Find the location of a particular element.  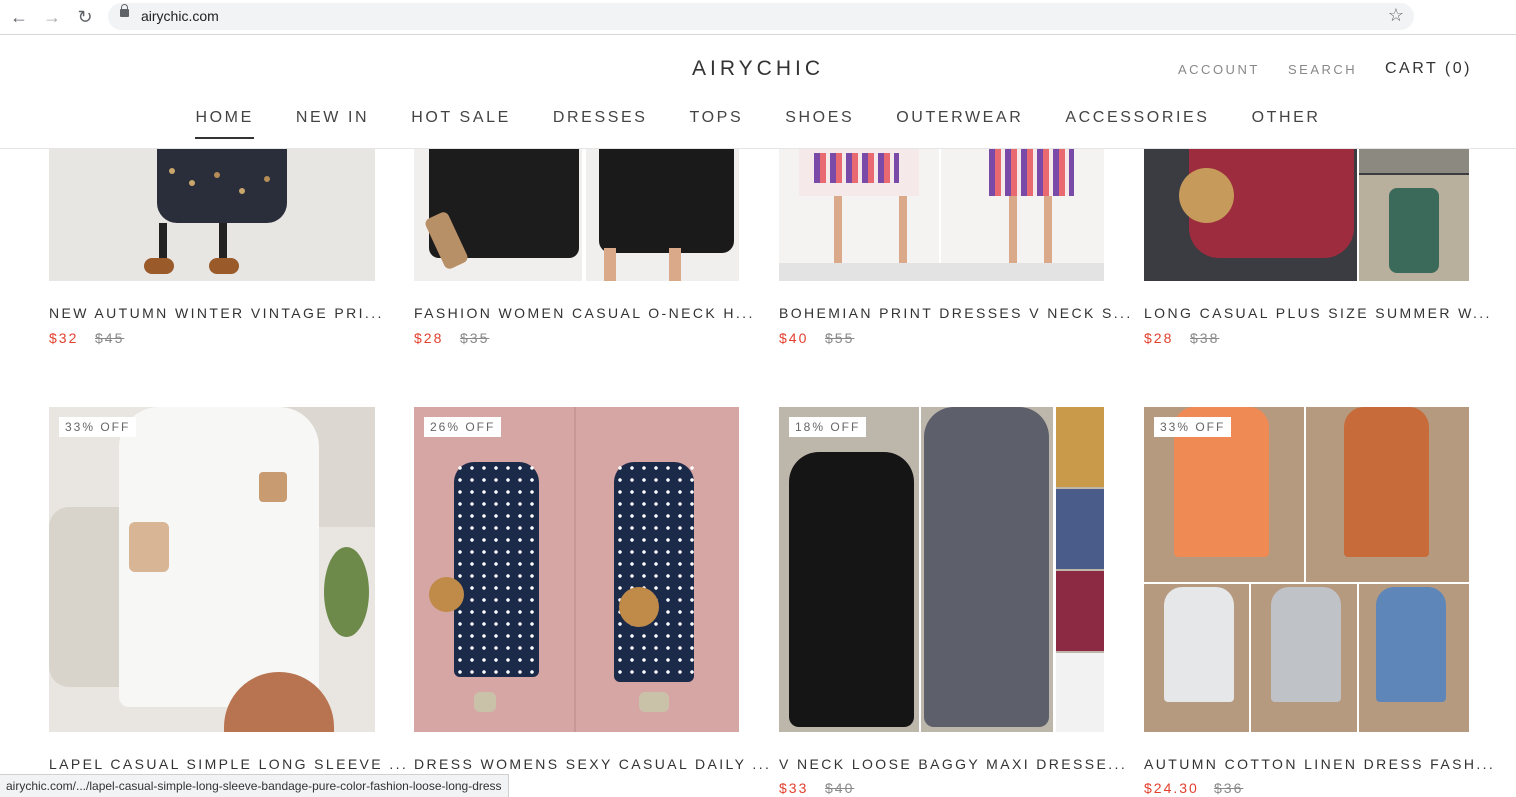

product-price: $40 is located at coordinates (794, 338).